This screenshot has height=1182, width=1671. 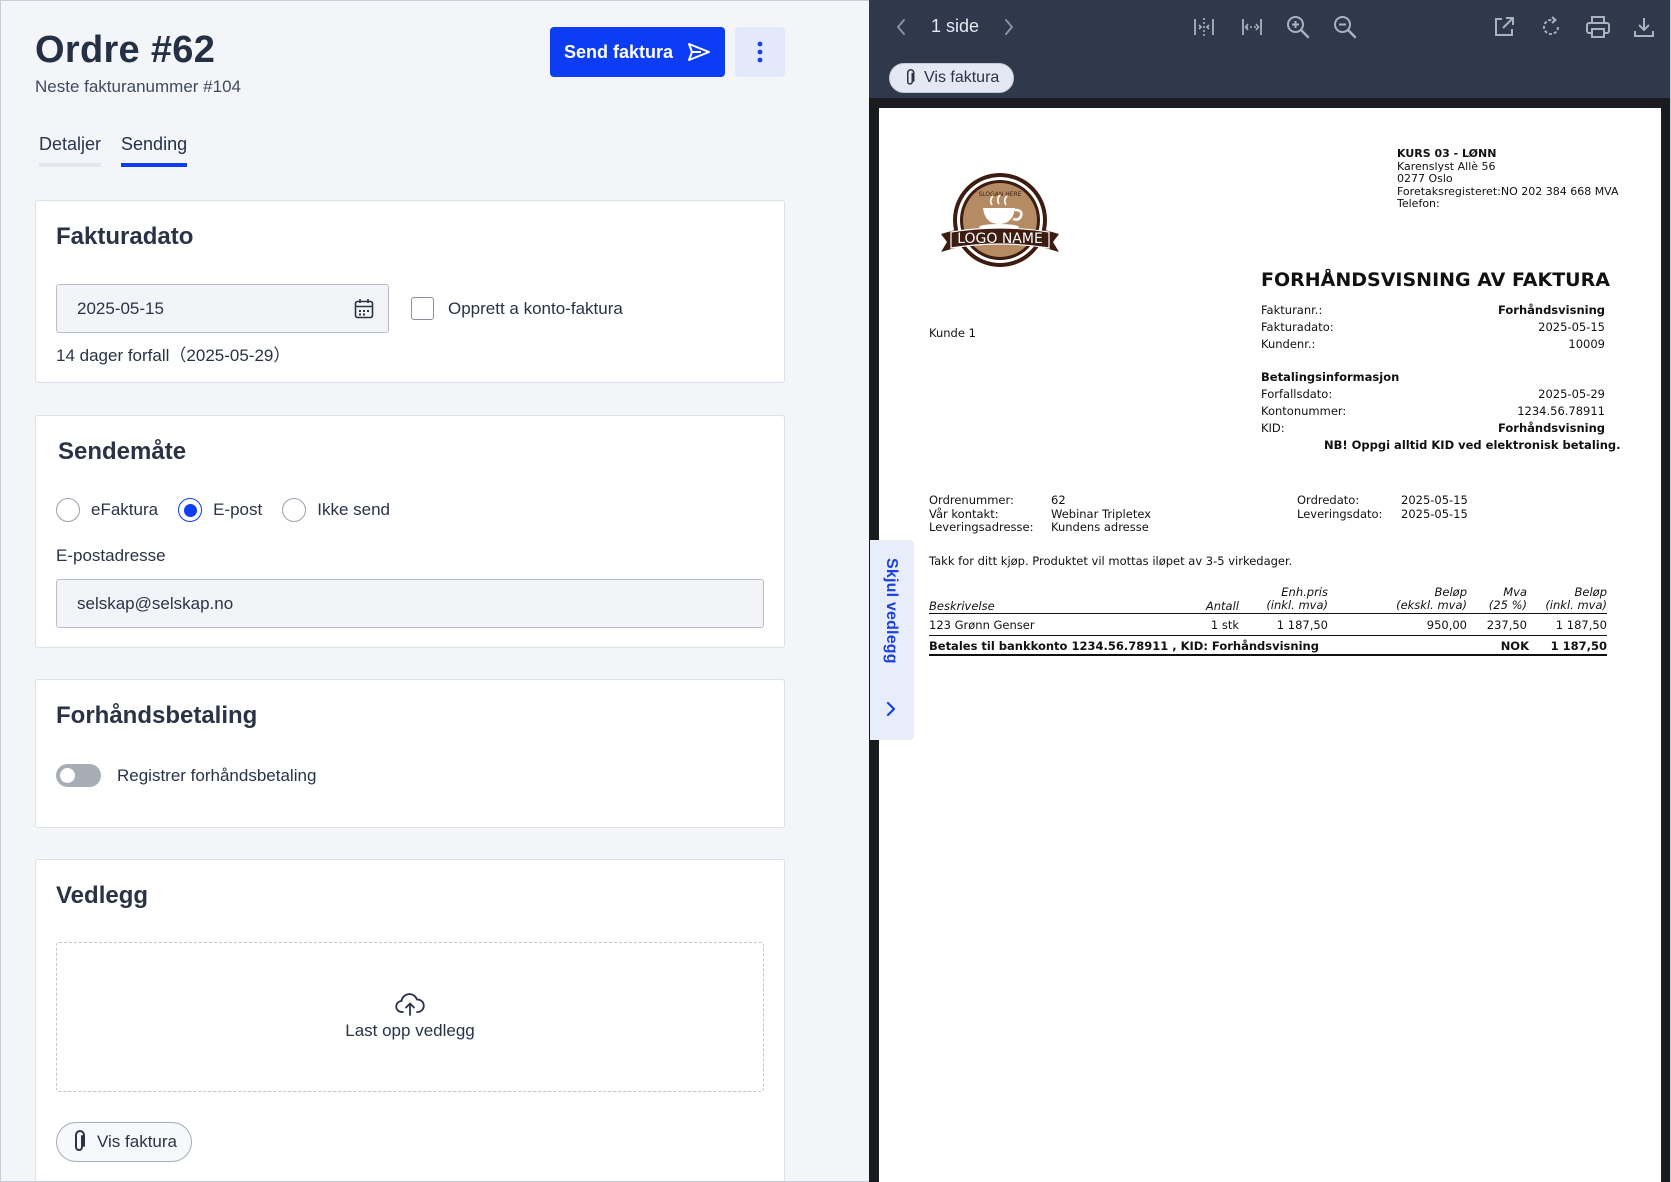 I want to click on field-label: KID:, so click(x=1273, y=428).